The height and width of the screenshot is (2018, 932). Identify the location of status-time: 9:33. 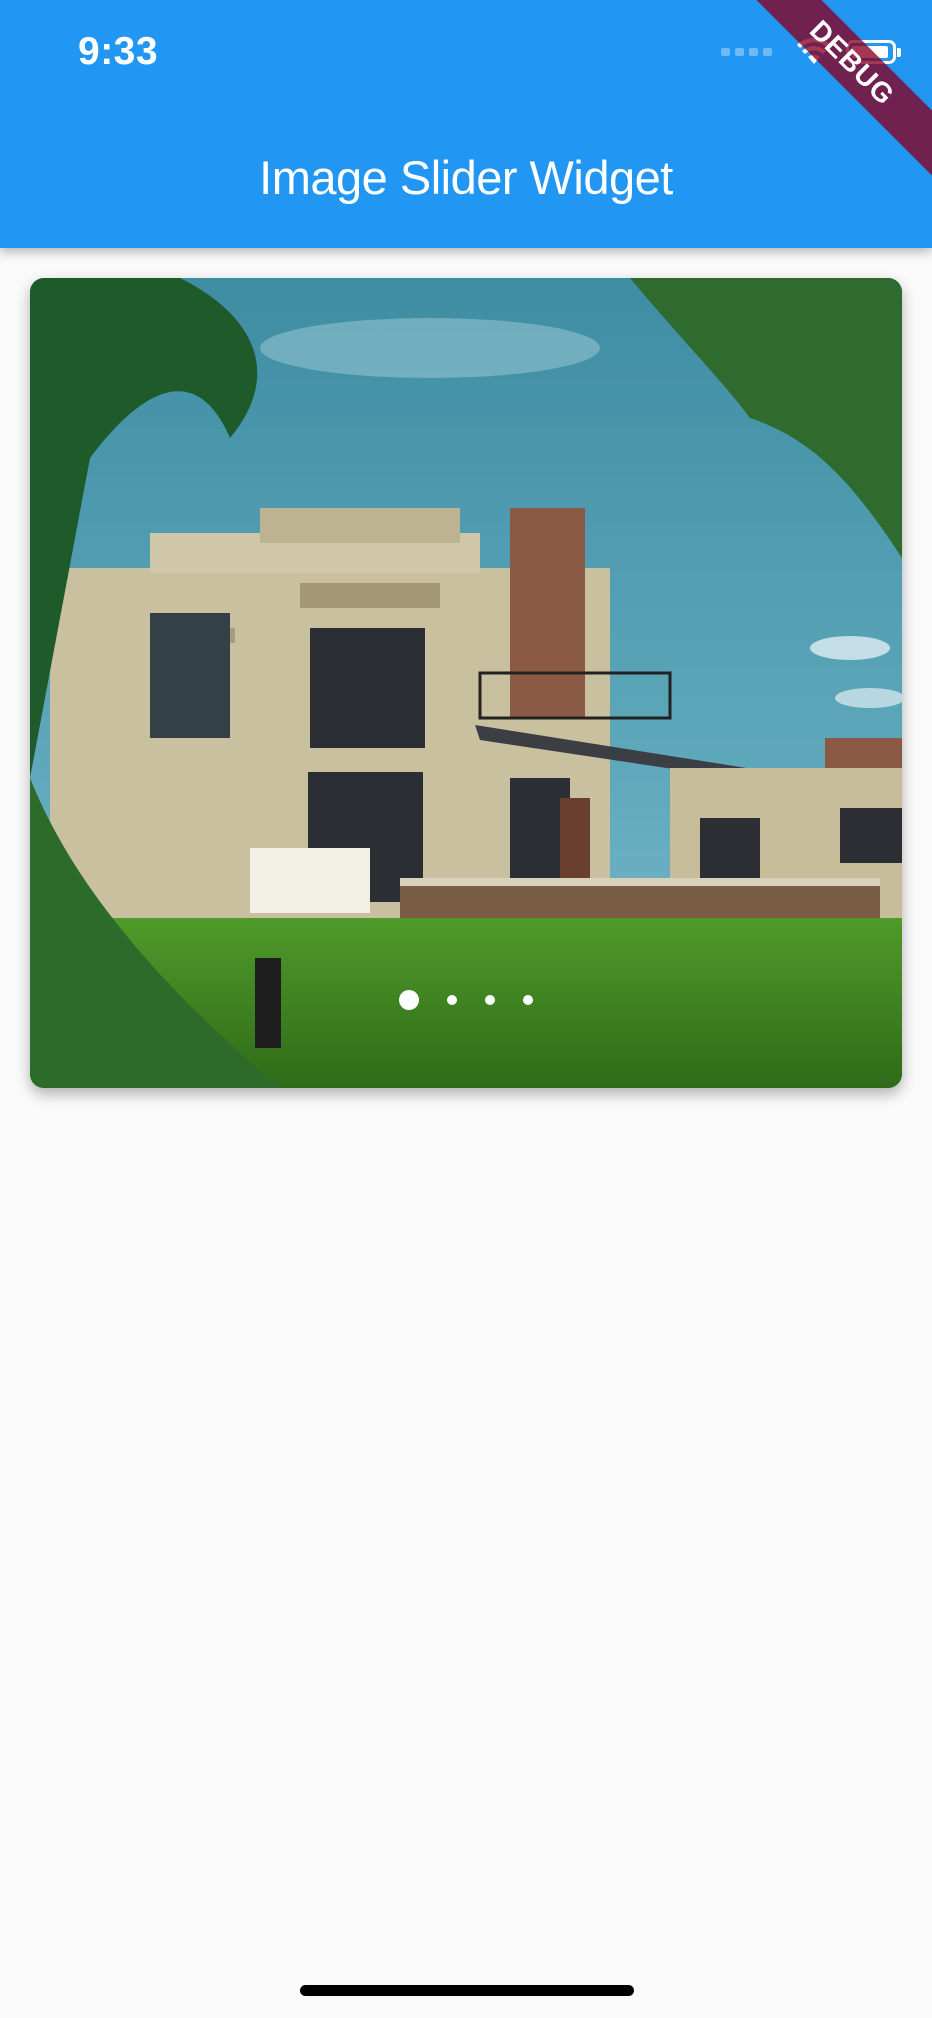
(118, 51).